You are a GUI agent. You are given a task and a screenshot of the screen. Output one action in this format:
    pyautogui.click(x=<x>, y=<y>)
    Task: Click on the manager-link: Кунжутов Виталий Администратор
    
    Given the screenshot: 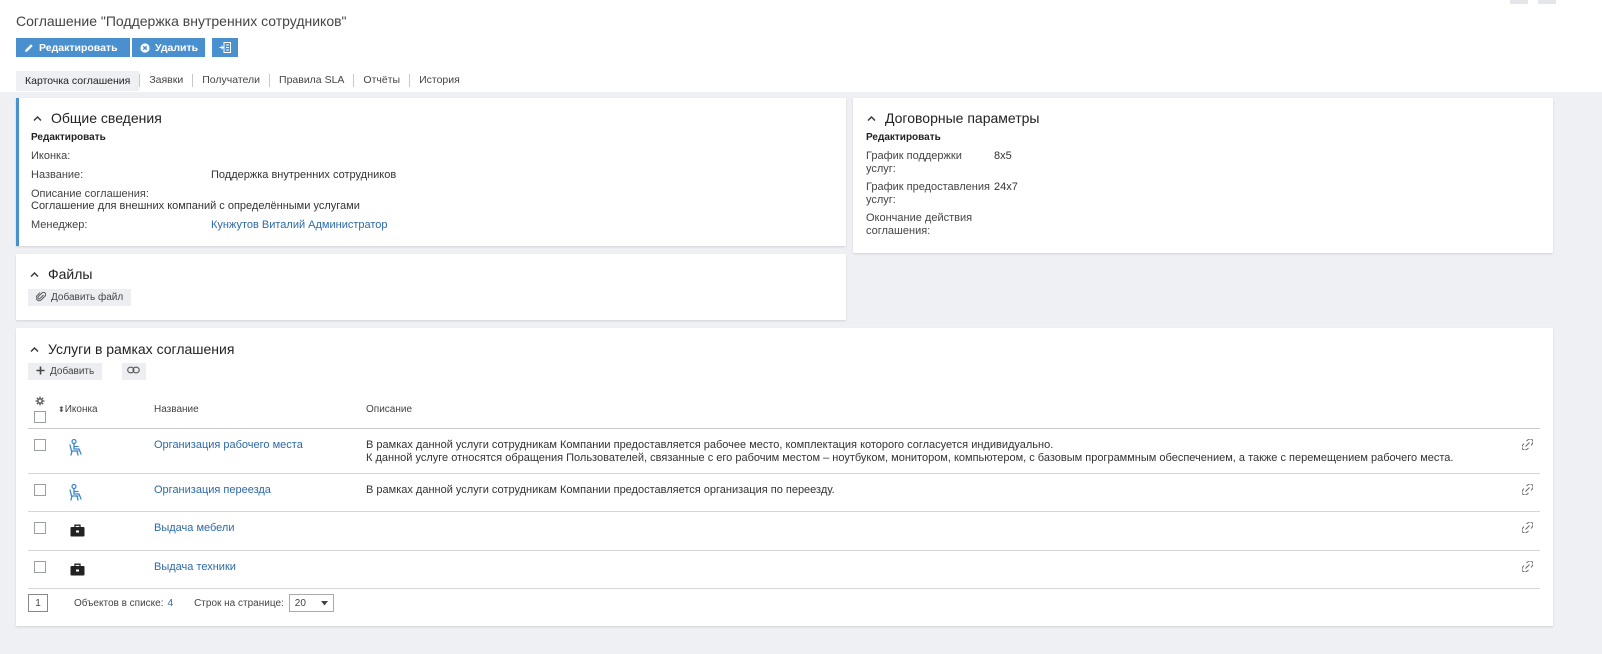 What is the action you would take?
    pyautogui.click(x=299, y=225)
    